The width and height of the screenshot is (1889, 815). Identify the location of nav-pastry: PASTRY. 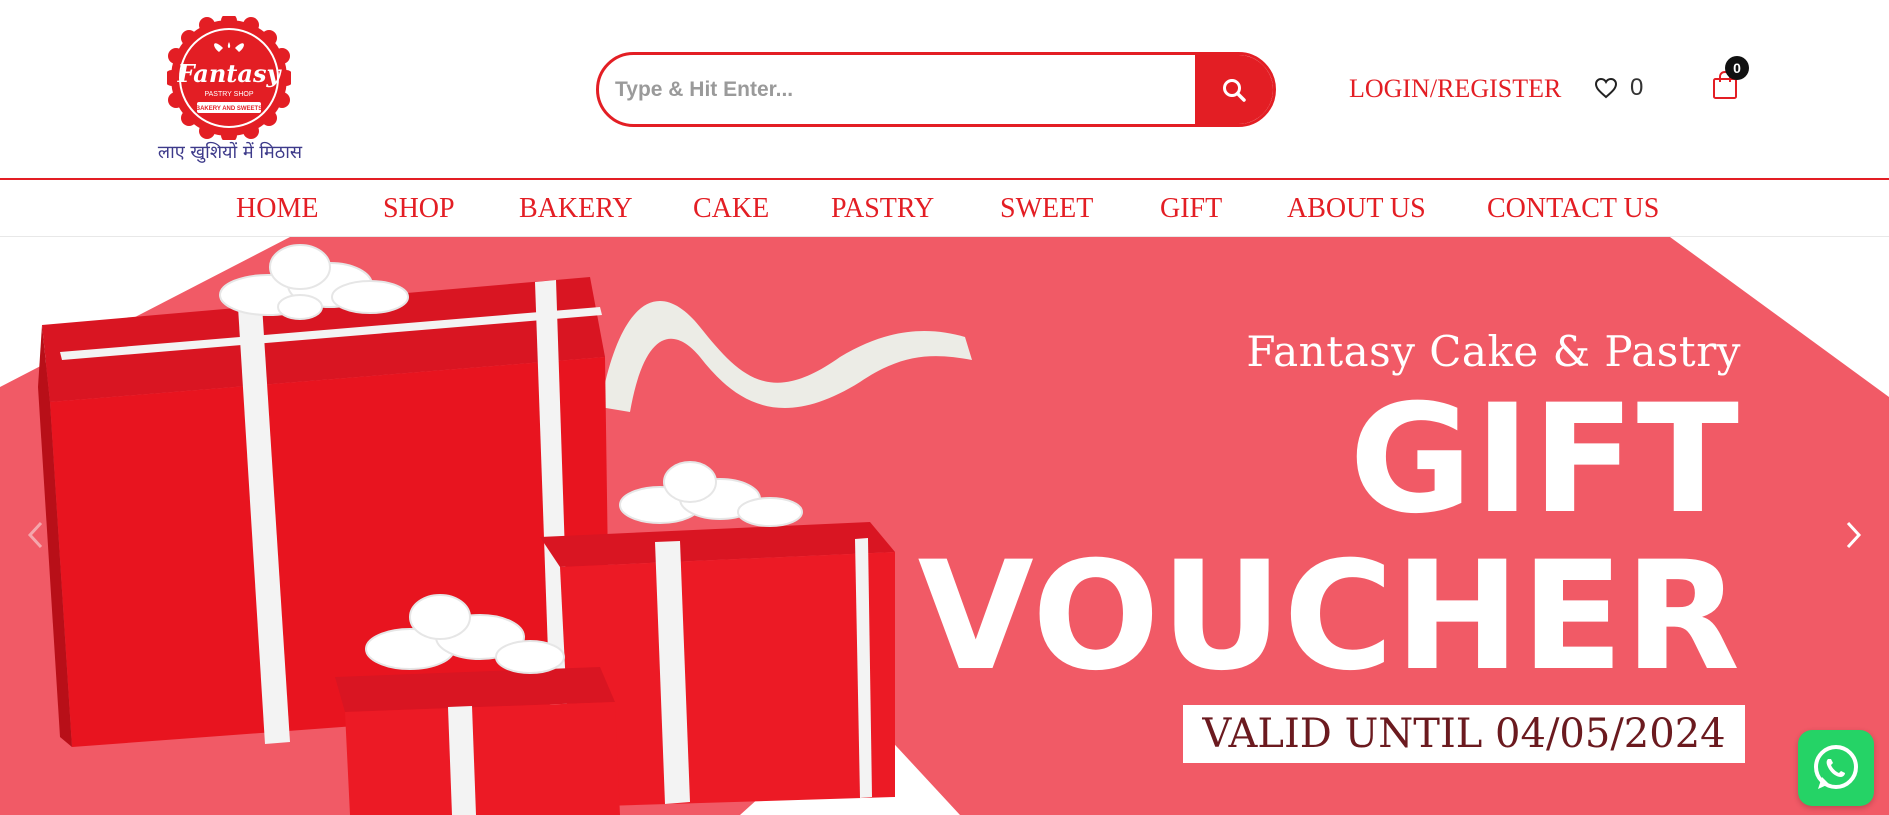
(882, 209).